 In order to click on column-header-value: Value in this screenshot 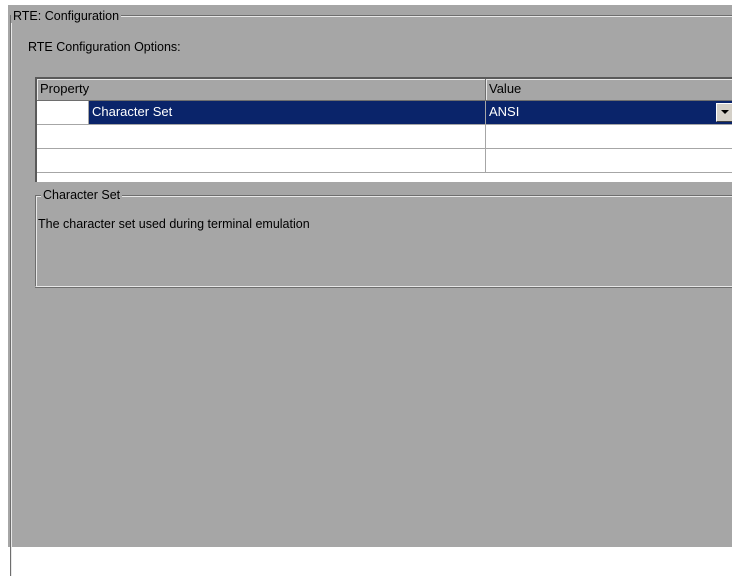, I will do `click(609, 90)`.